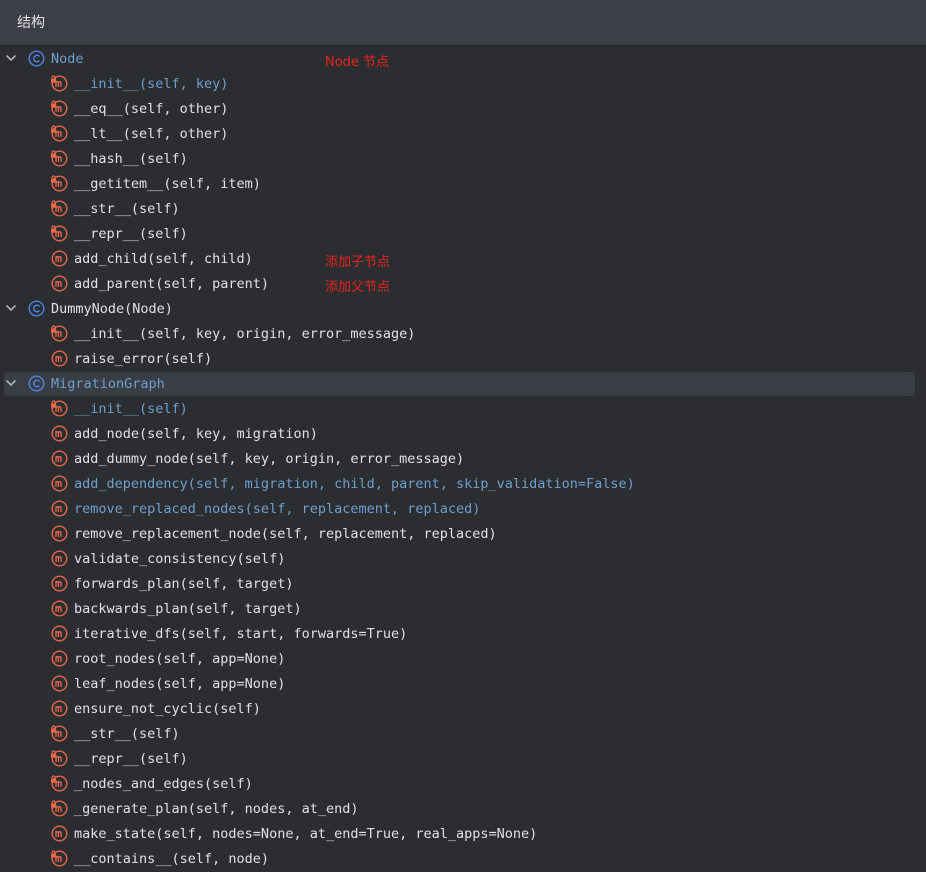 The image size is (926, 872). Describe the element at coordinates (463, 709) in the screenshot. I see `tree-method-row: ensure_not_cyclic(self)` at that location.